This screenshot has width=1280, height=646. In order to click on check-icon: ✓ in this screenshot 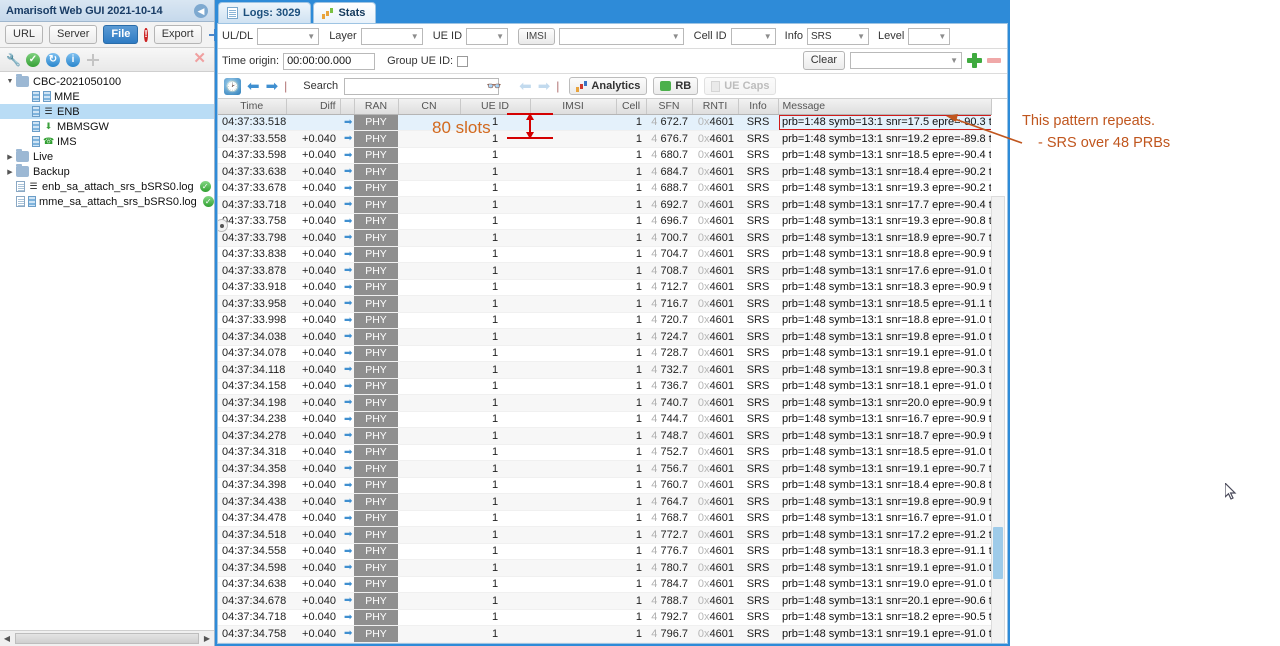, I will do `click(33, 59)`.